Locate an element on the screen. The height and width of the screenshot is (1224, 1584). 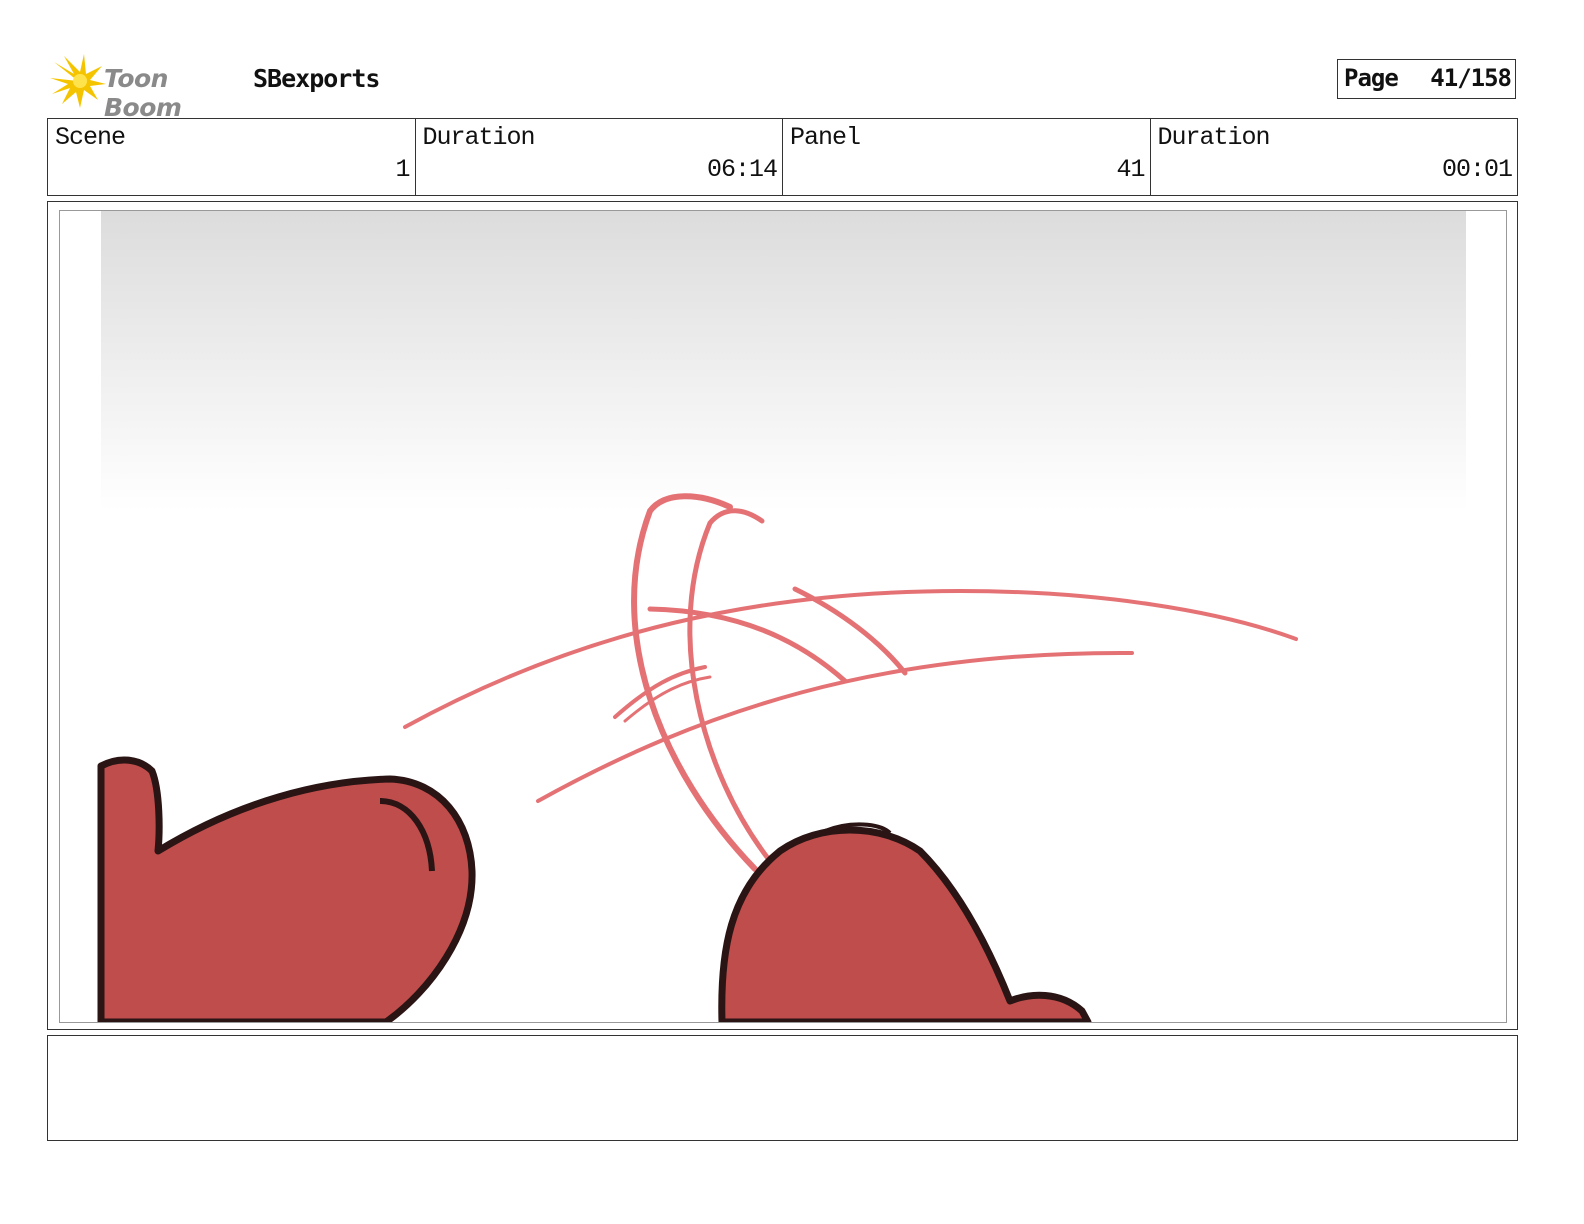
page-indicator: Page 41/158 is located at coordinates (1426, 79).